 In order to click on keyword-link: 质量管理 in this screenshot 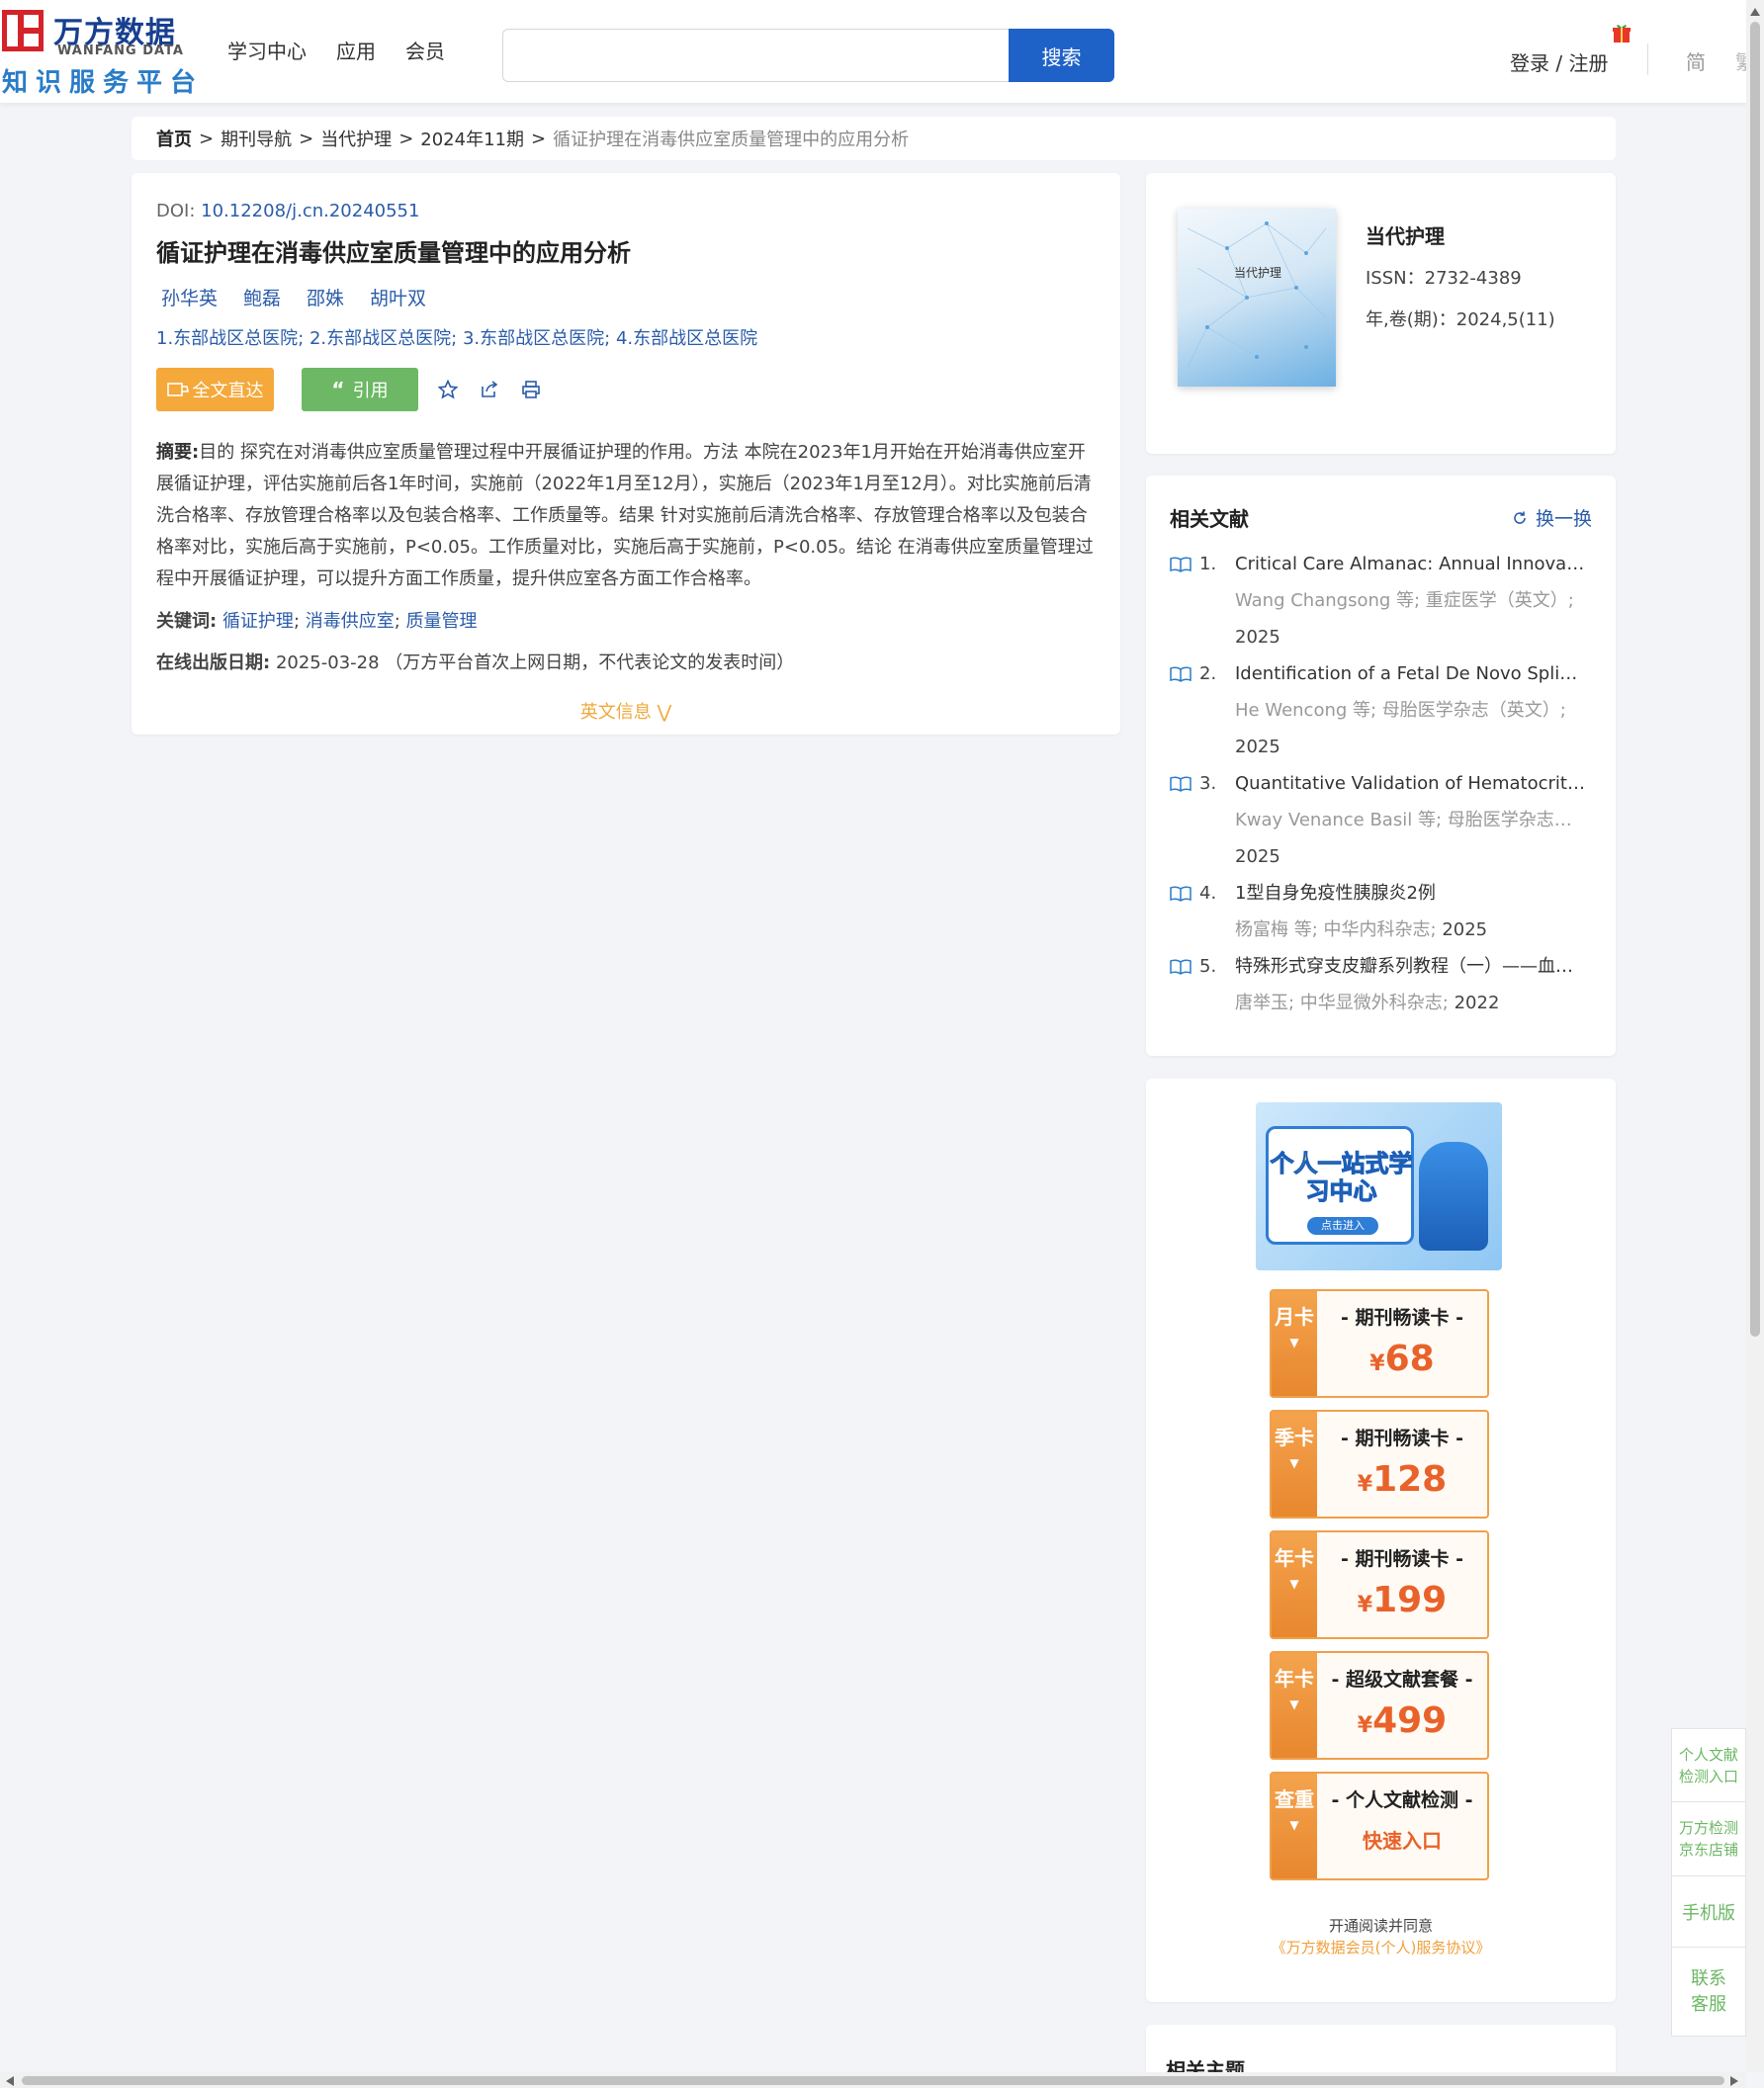, I will do `click(442, 622)`.